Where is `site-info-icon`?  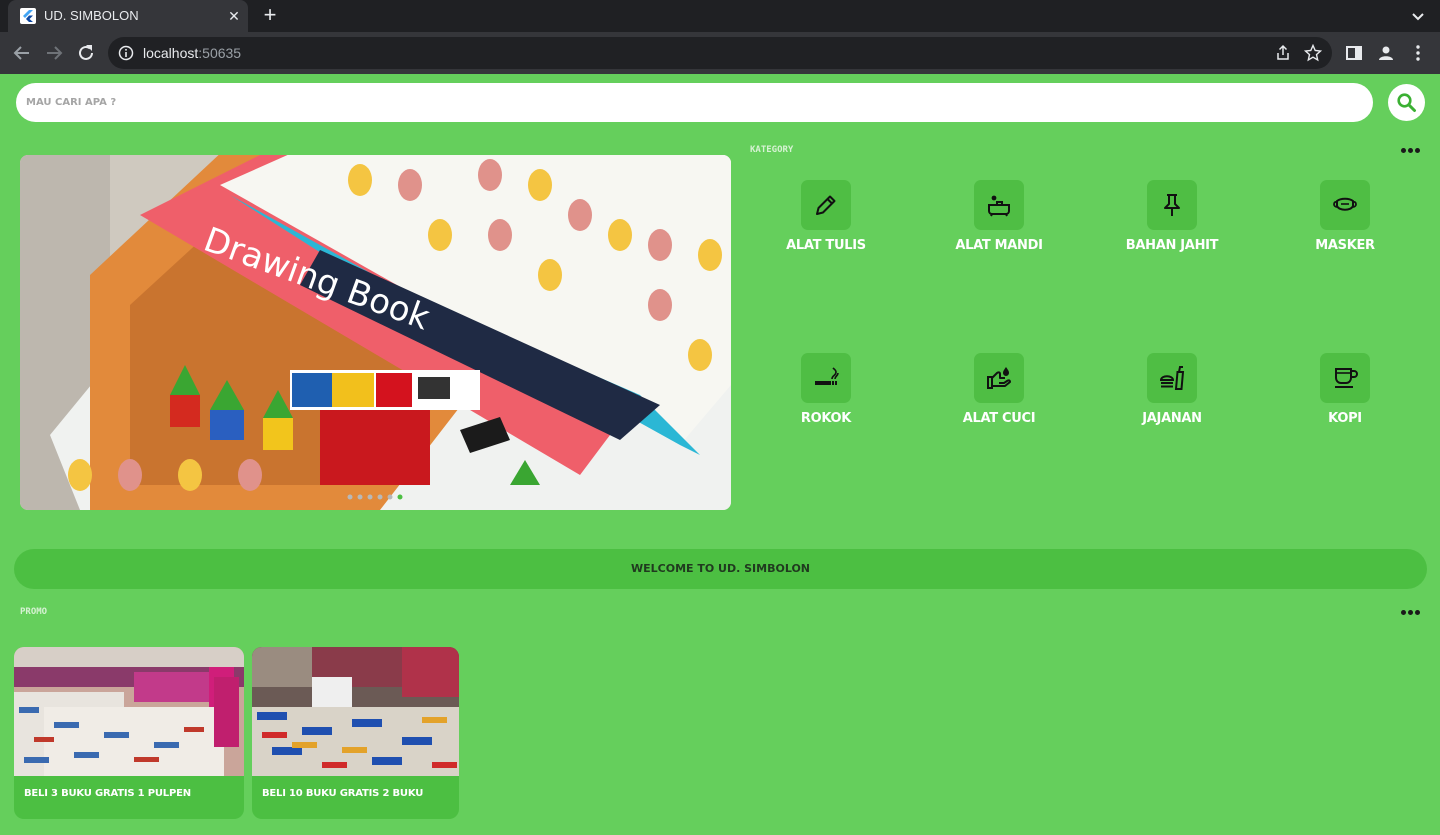 site-info-icon is located at coordinates (126, 53).